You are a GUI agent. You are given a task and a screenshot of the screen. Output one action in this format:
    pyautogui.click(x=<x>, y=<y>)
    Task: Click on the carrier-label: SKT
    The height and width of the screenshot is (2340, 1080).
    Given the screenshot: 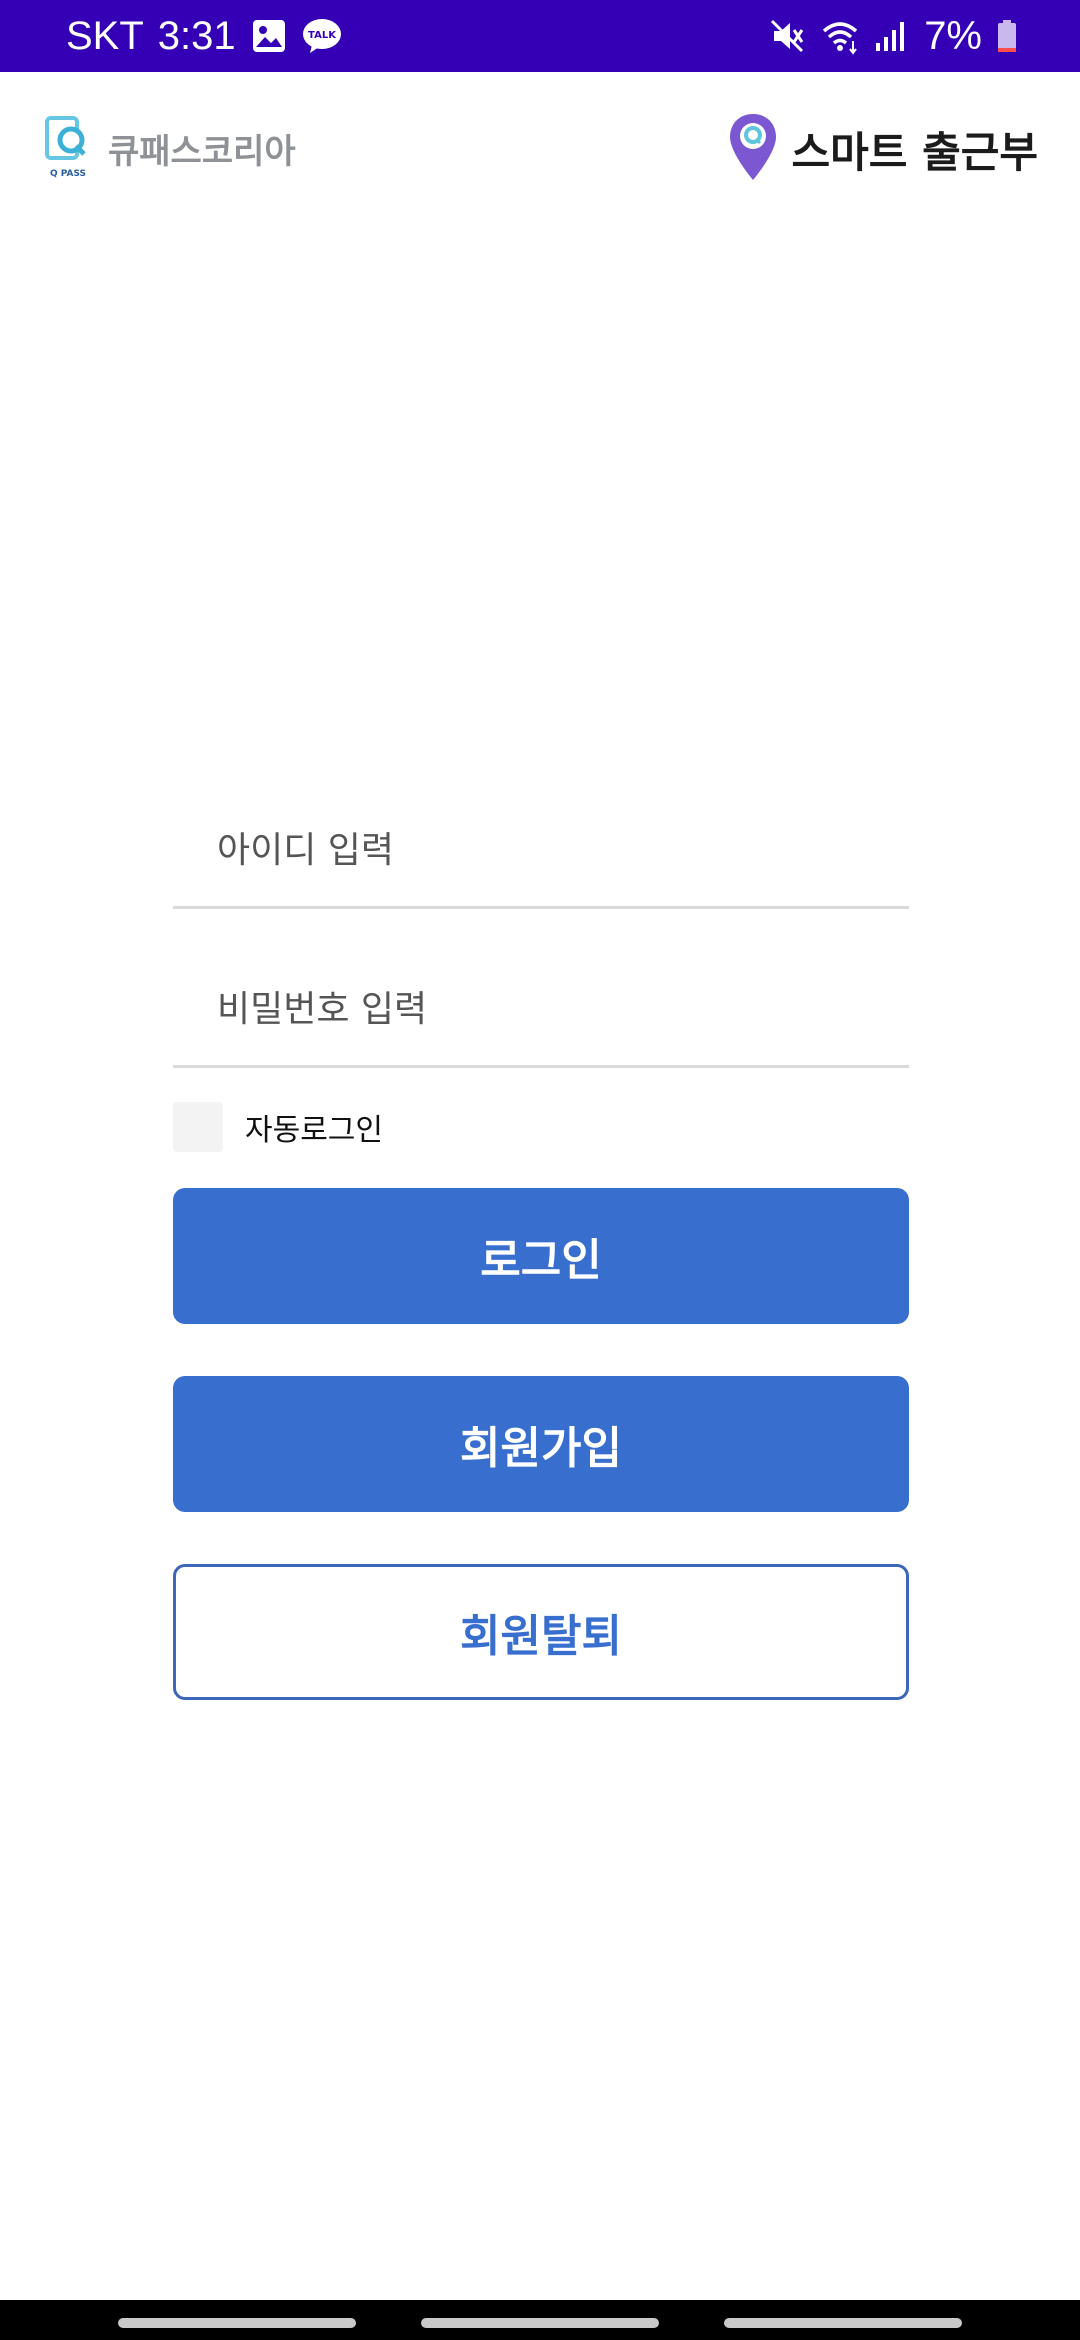 What is the action you would take?
    pyautogui.click(x=105, y=36)
    